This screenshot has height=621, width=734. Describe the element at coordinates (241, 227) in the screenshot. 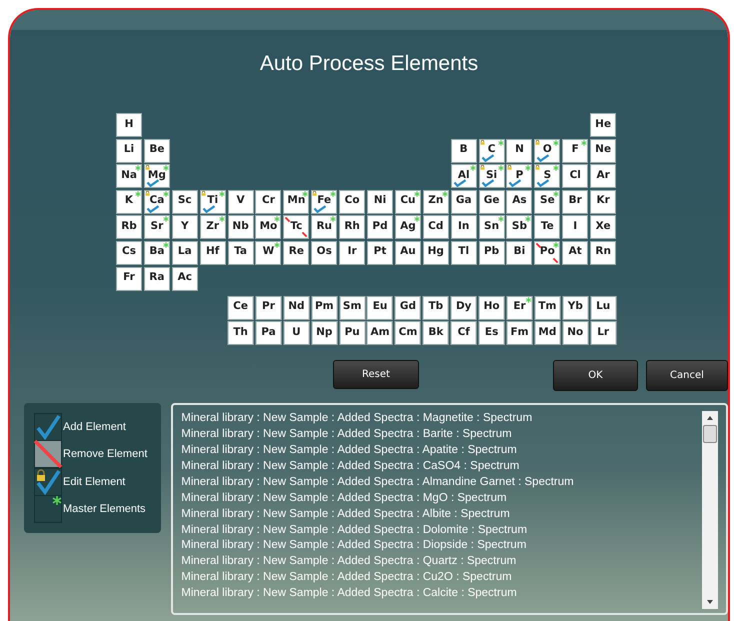

I see `element-cell: Nb` at that location.